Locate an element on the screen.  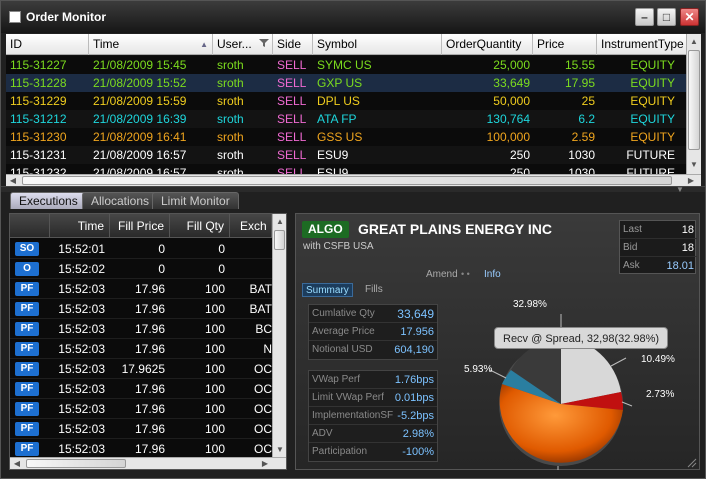
executions-header: Time Fill Price Fill Qty Exch is located at coordinates (141, 226).